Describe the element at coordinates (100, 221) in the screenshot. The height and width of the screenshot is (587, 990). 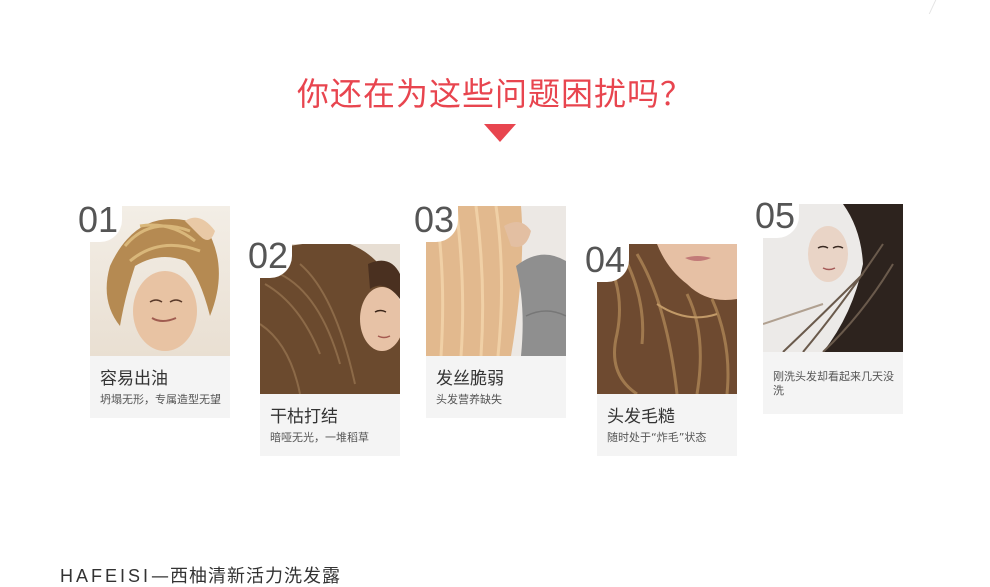
I see `card-number: 01` at that location.